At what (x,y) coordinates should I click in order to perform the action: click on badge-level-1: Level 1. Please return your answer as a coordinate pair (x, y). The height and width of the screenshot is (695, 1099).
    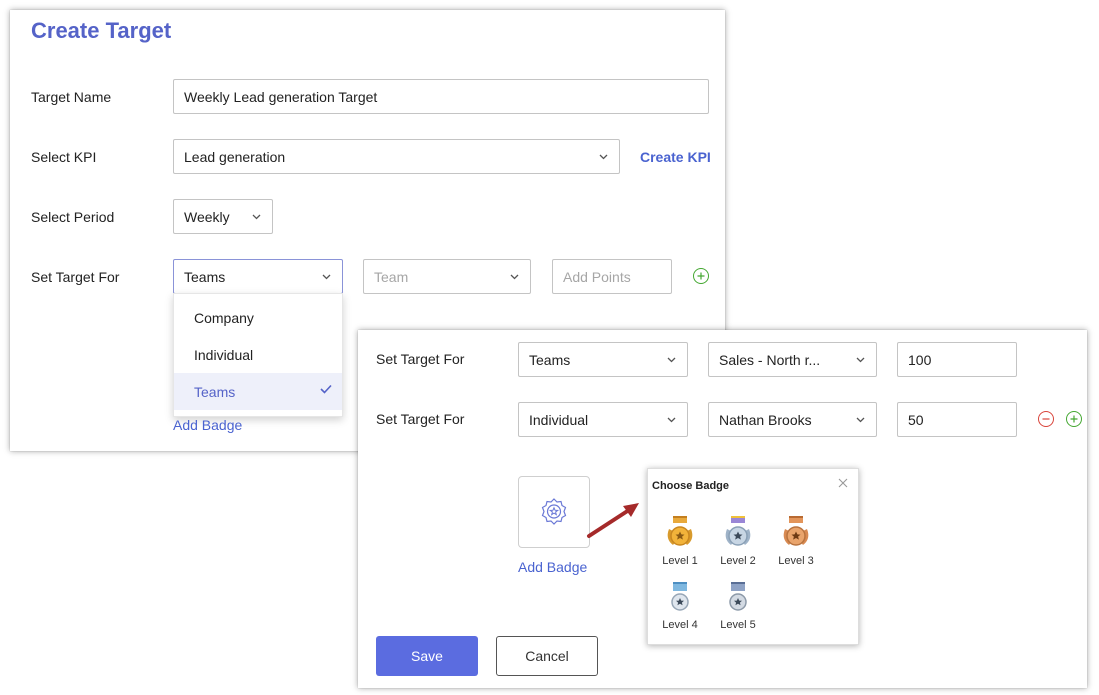
    Looking at the image, I should click on (680, 541).